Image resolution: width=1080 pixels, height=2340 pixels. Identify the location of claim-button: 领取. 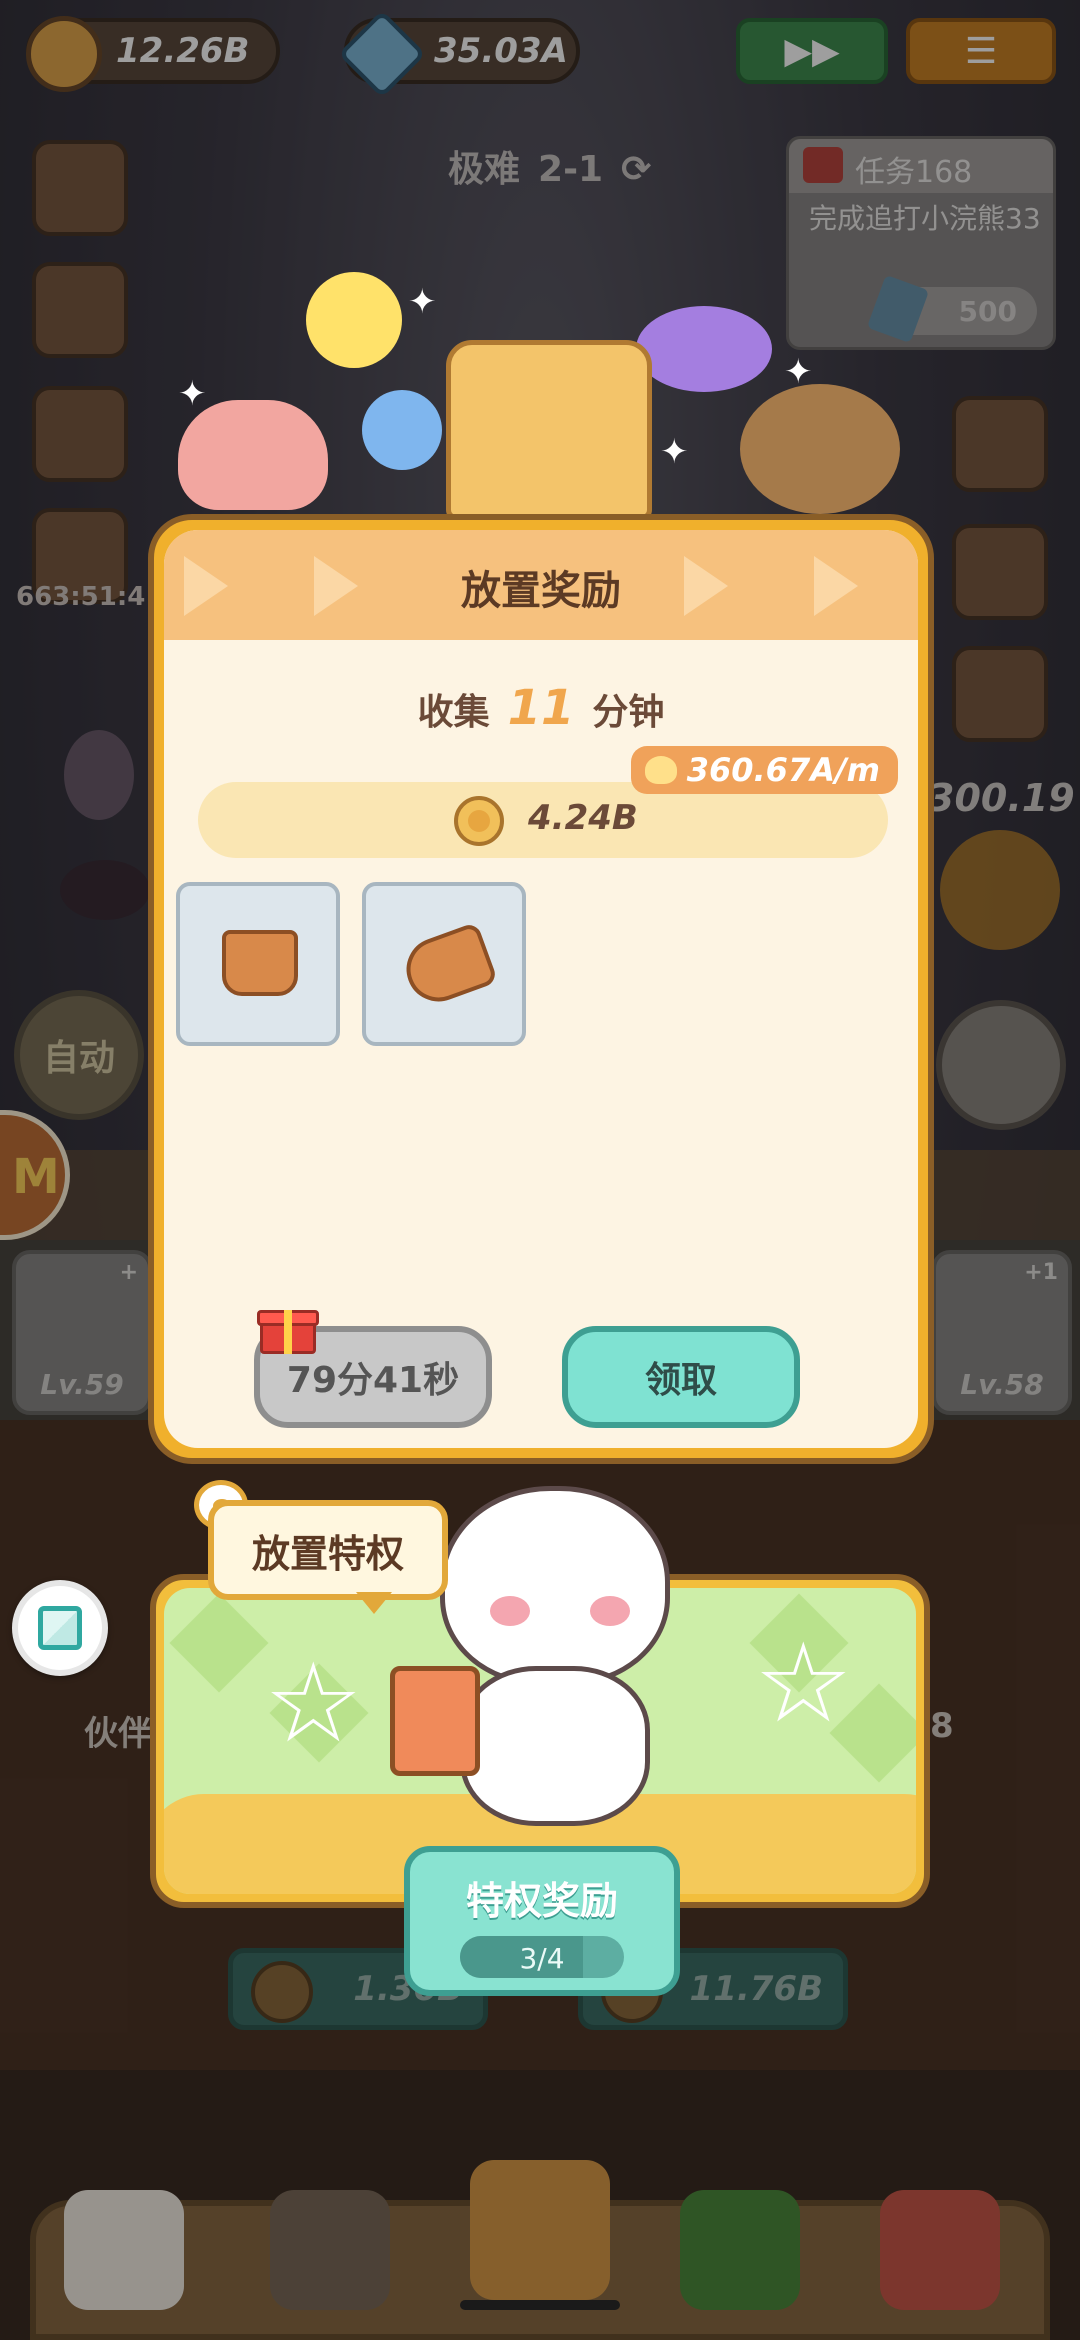
(681, 1377).